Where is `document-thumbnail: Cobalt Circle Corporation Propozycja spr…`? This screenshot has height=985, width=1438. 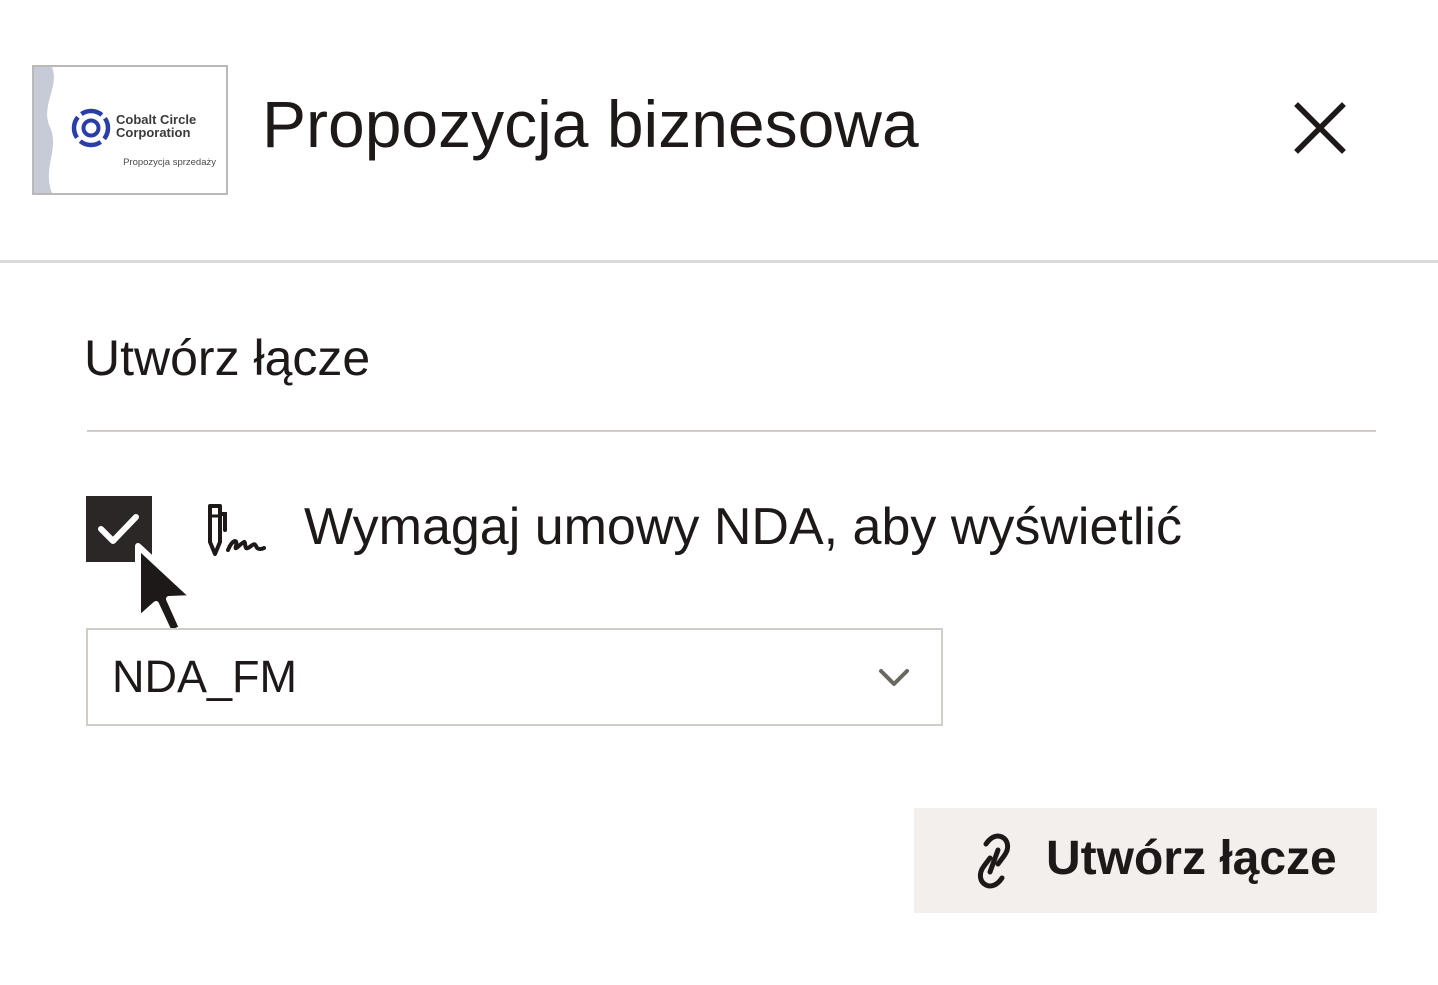
document-thumbnail: Cobalt Circle Corporation Propozycja spr… is located at coordinates (130, 130).